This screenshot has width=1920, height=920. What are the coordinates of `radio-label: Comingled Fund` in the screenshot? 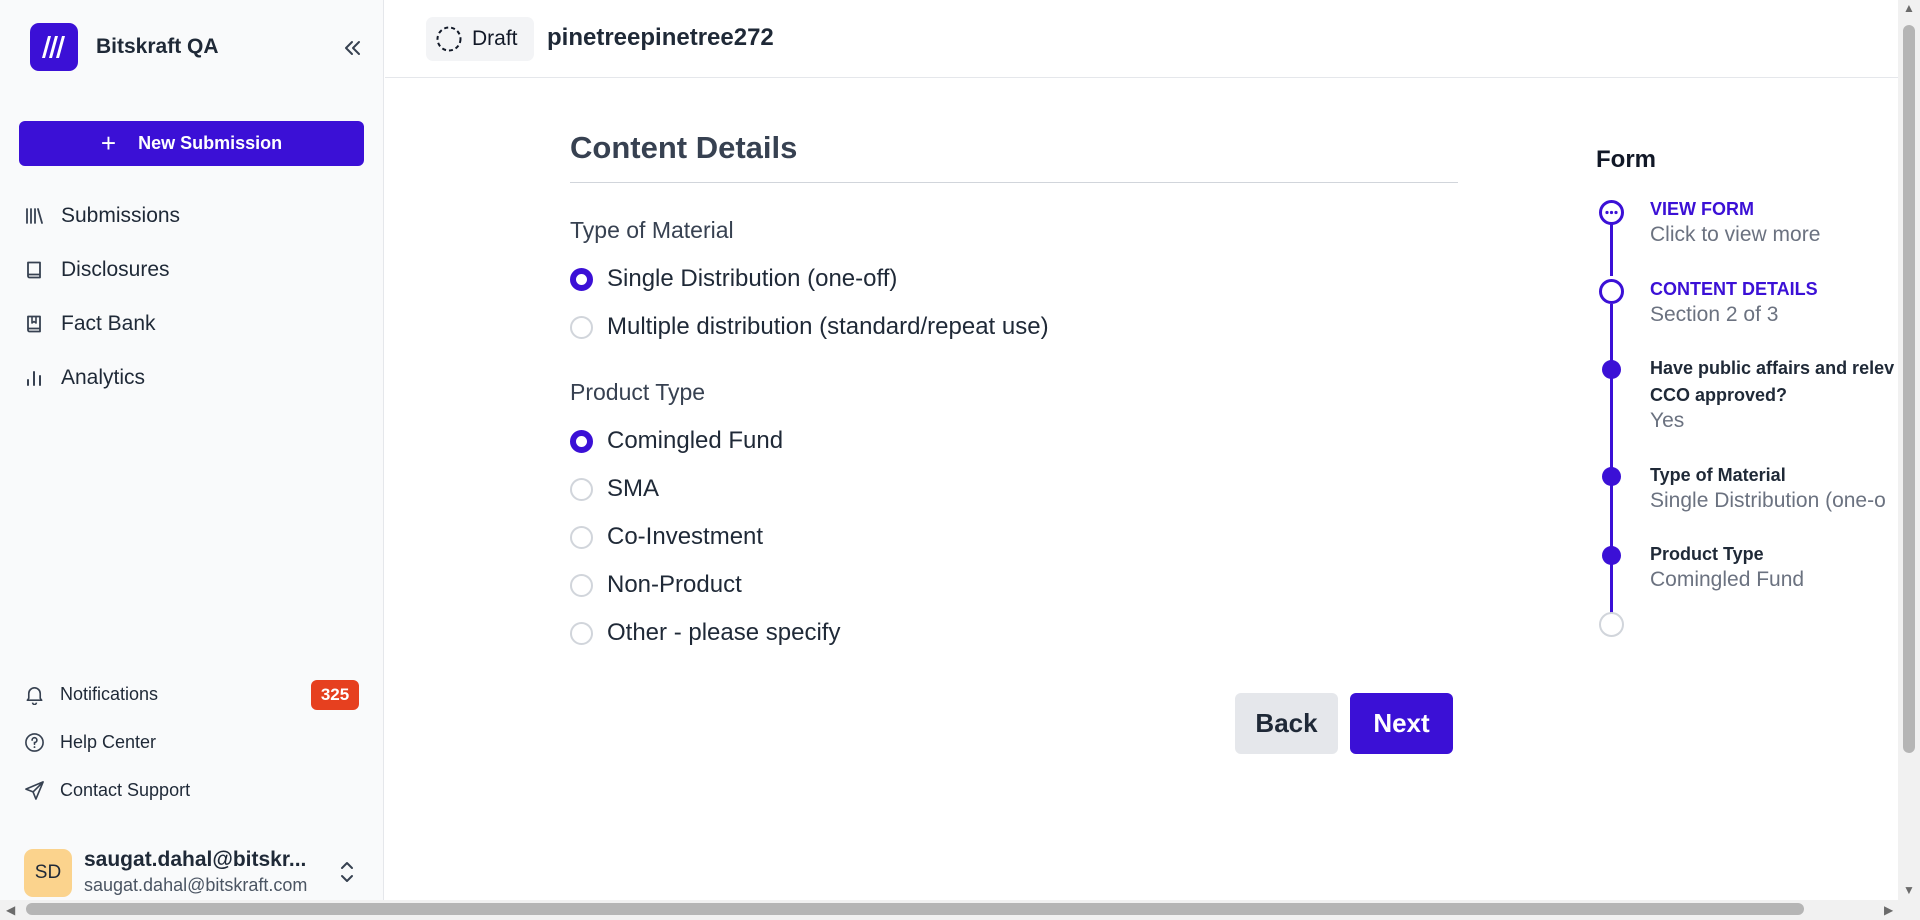 It's located at (695, 440).